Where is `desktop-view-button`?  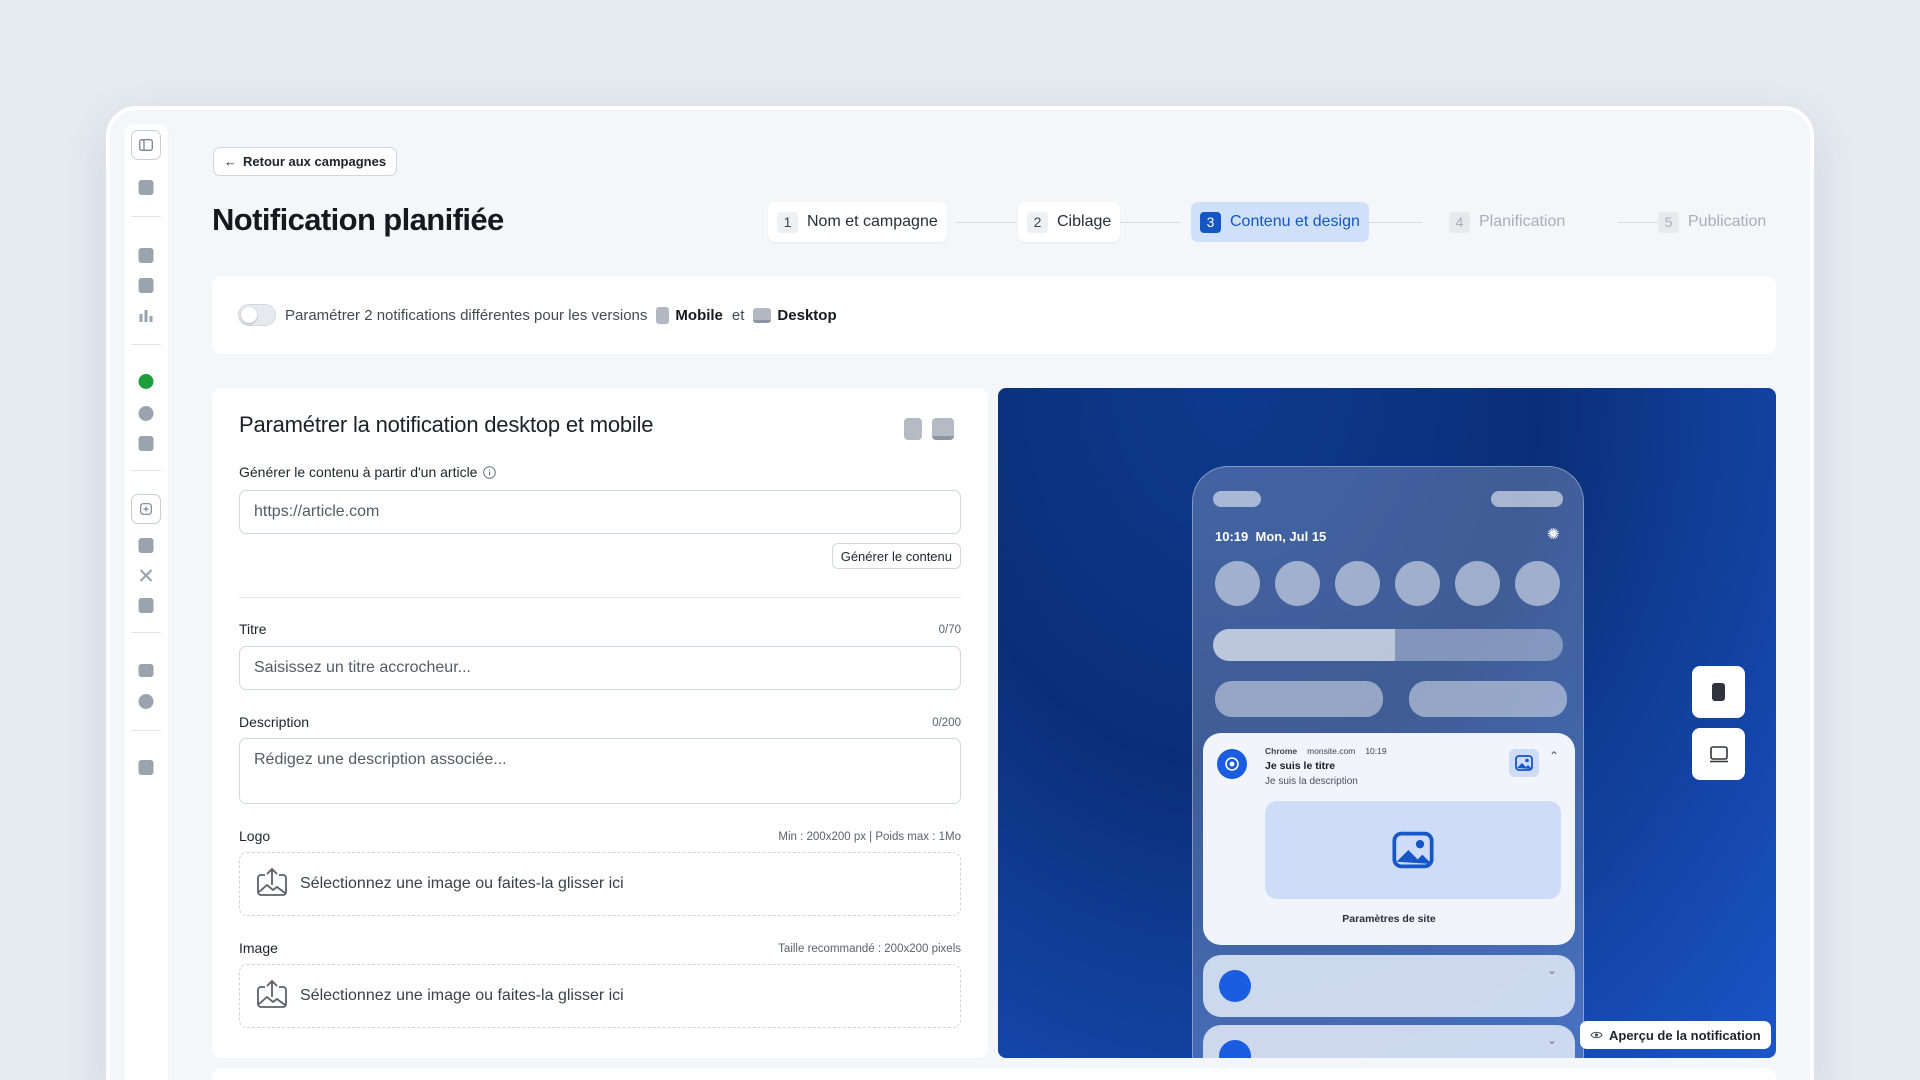
desktop-view-button is located at coordinates (1718, 754).